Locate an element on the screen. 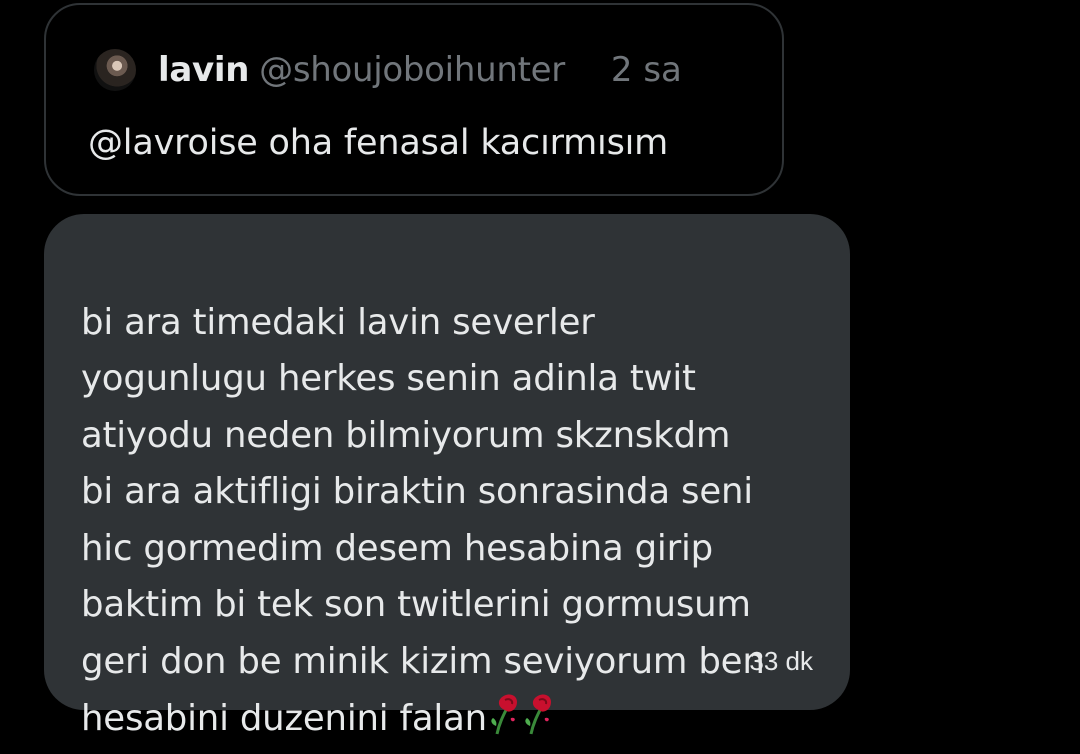 The width and height of the screenshot is (1080, 754). quoted-post-header: lavin @shoujoboihunter 2 sa is located at coordinates (388, 70).